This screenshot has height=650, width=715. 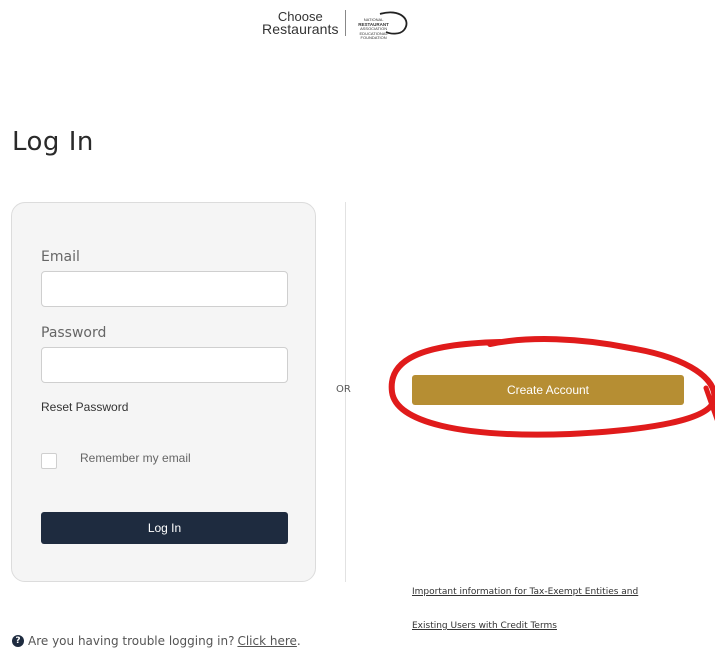 I want to click on remember-email-checkbox, so click(x=49, y=461).